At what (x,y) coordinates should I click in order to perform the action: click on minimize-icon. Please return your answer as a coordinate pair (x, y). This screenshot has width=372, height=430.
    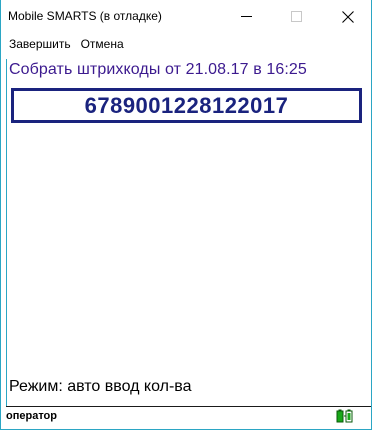
    Looking at the image, I should click on (246, 16).